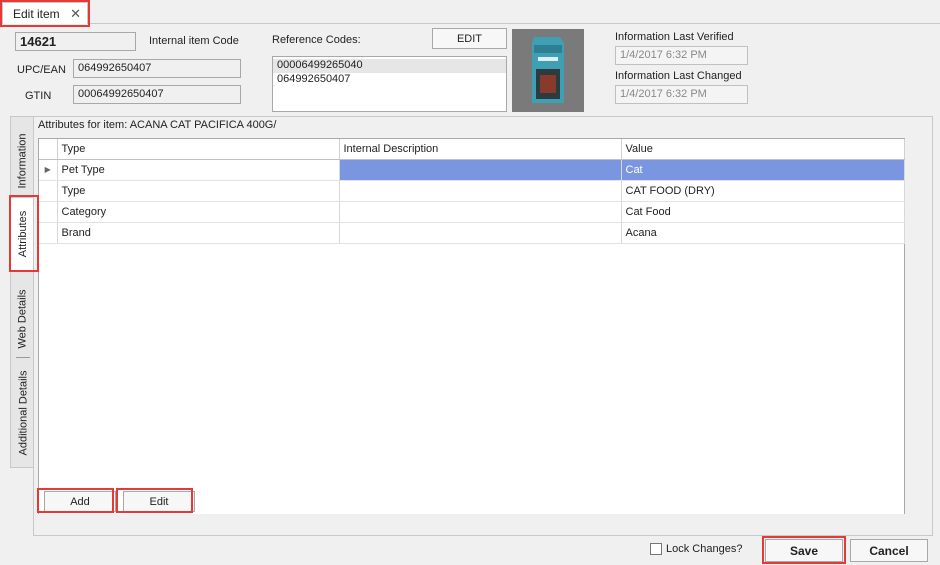 Image resolution: width=940 pixels, height=565 pixels. I want to click on tab-edit-item: Edit item ✕, so click(45, 13).